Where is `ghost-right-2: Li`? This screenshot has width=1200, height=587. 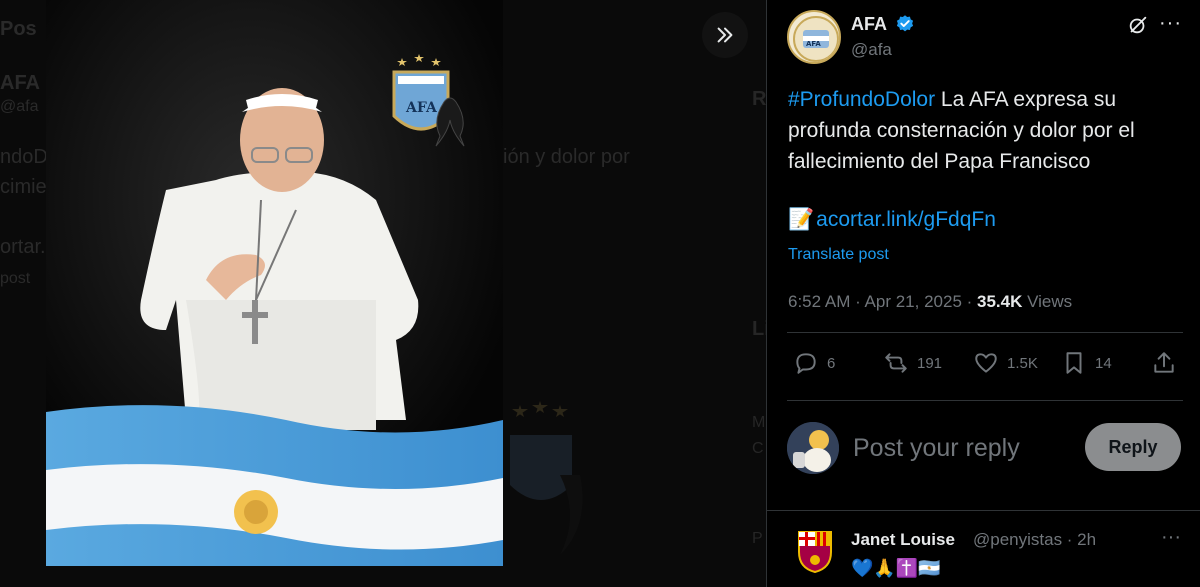
ghost-right-2: Li is located at coordinates (759, 329).